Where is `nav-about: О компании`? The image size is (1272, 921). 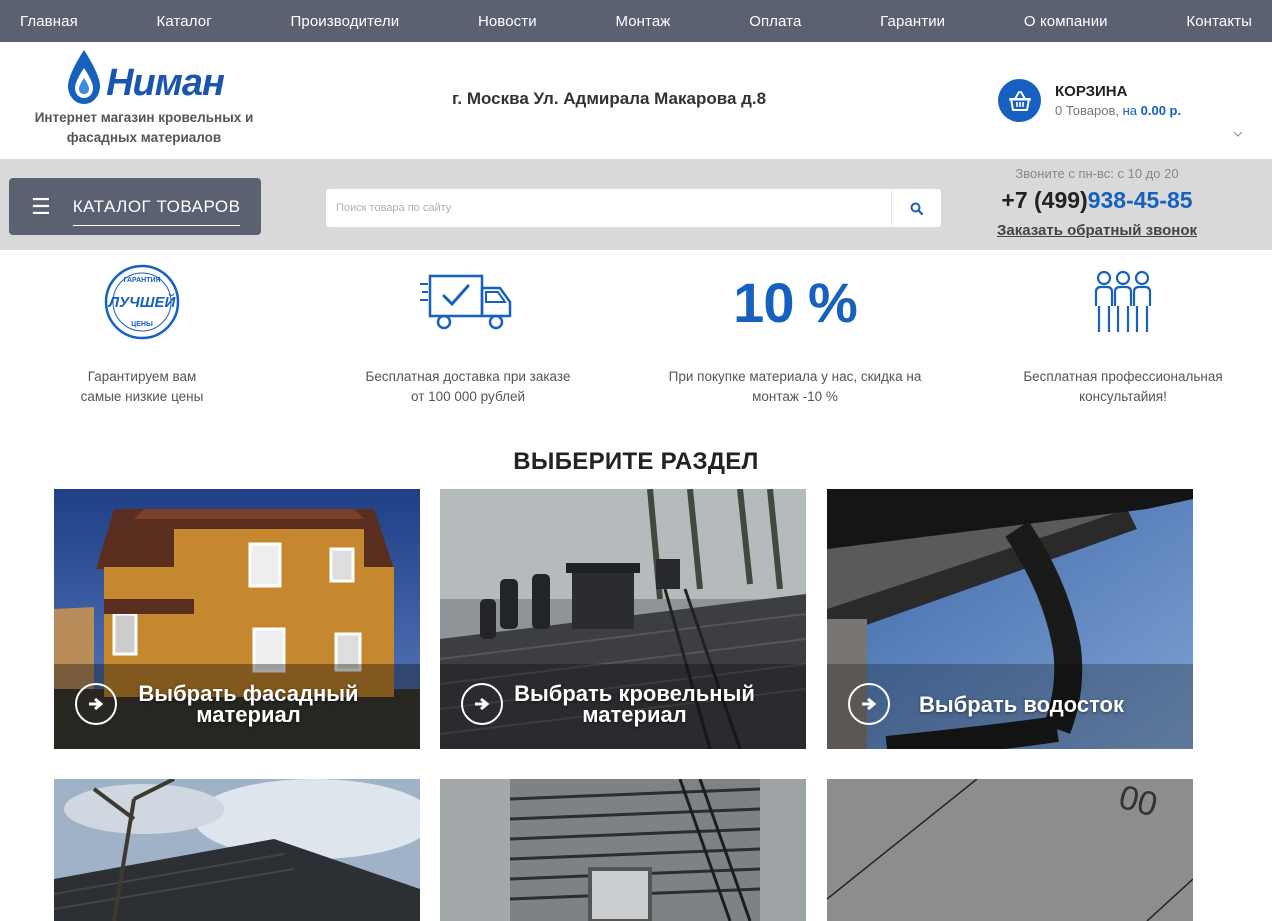
nav-about: О компании is located at coordinates (1066, 21).